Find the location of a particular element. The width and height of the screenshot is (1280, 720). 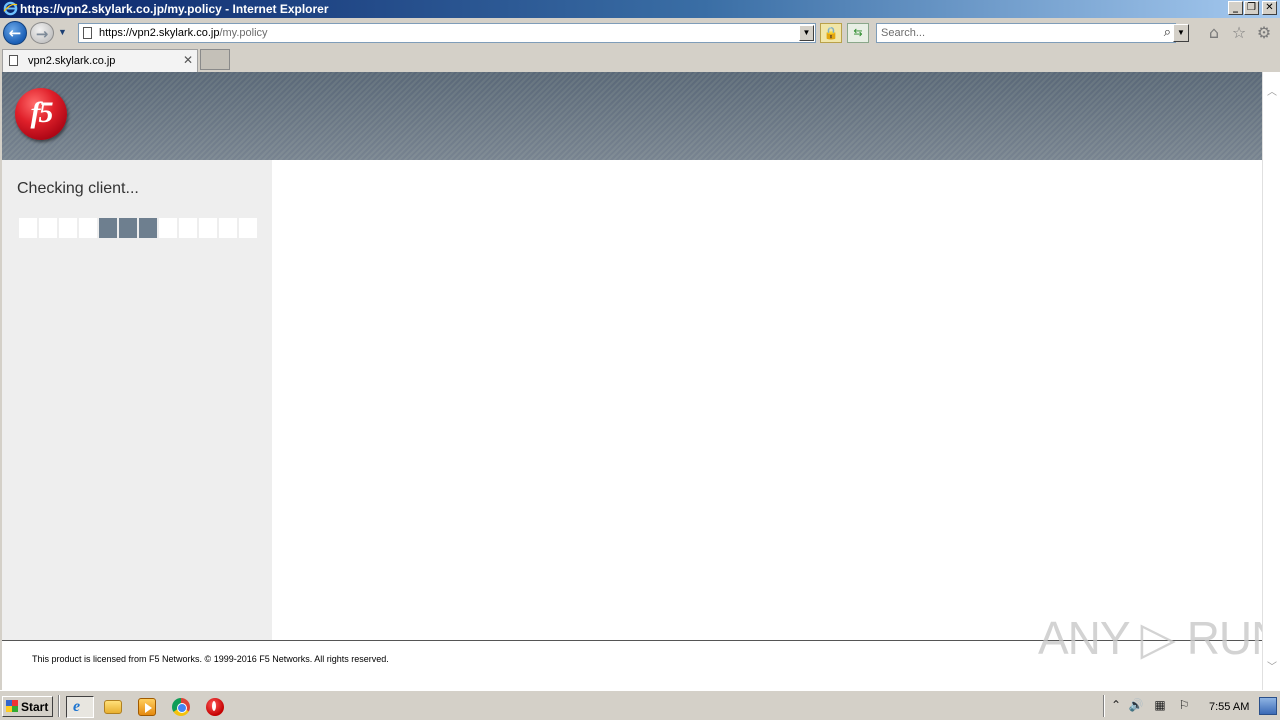

address-dropdown-icon: ▼ is located at coordinates (806, 33).